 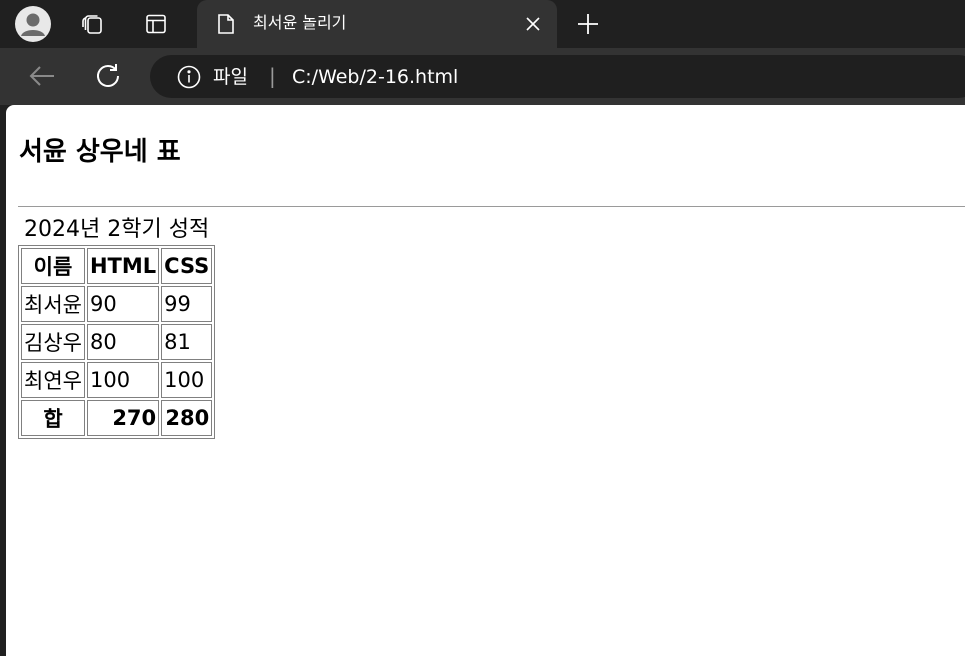 What do you see at coordinates (123, 380) in the screenshot?
I see `cell-html: 100` at bounding box center [123, 380].